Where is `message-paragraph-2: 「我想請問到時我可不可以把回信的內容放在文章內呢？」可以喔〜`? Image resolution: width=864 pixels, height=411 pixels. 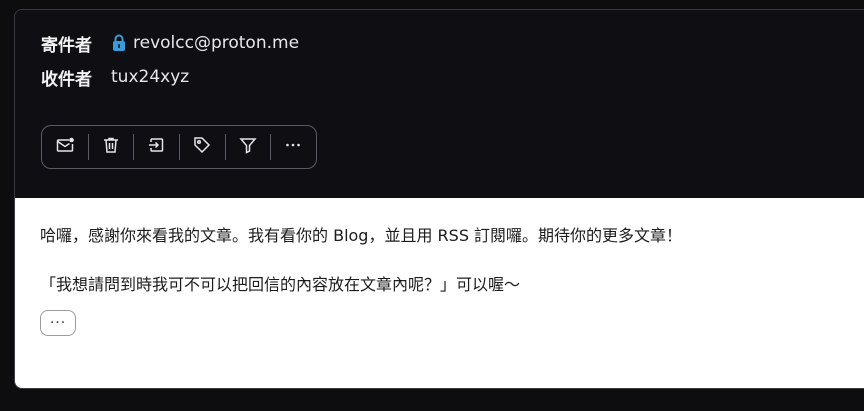
message-paragraph-2: 「我想請問到時我可不可以把回信的內容放在文章內呢？」可以喔〜 is located at coordinates (280, 284).